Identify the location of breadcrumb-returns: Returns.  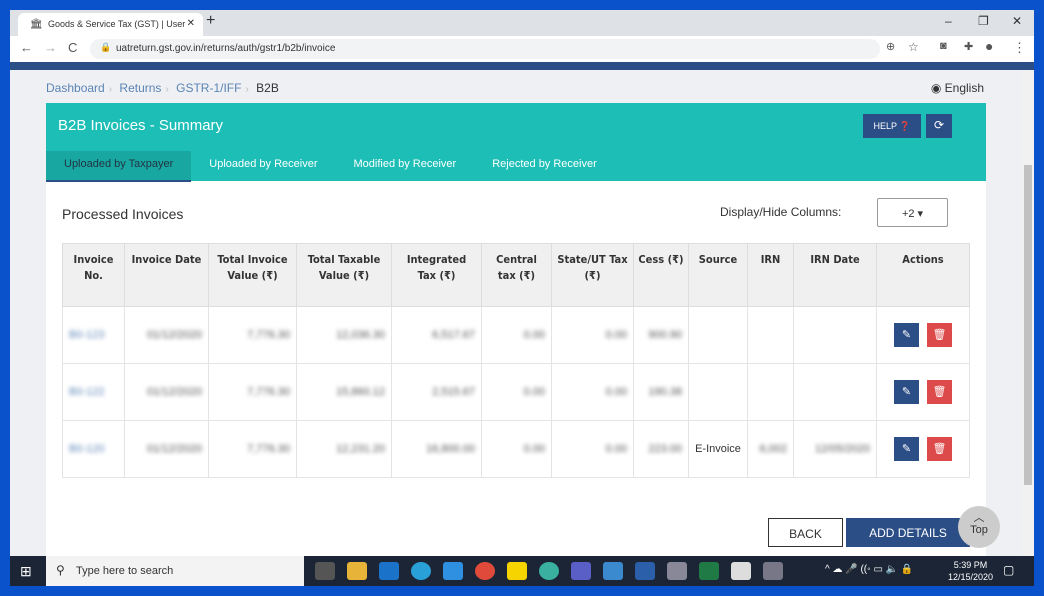
(140, 88).